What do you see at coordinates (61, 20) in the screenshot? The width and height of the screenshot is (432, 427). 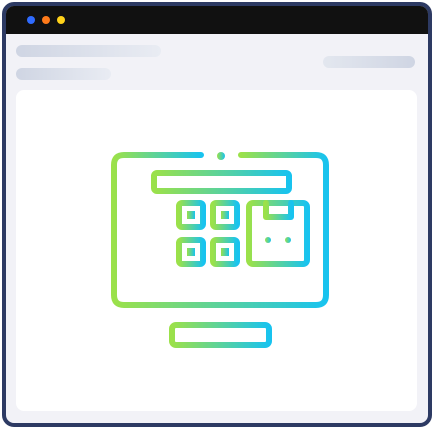 I see `window-control-maximize` at bounding box center [61, 20].